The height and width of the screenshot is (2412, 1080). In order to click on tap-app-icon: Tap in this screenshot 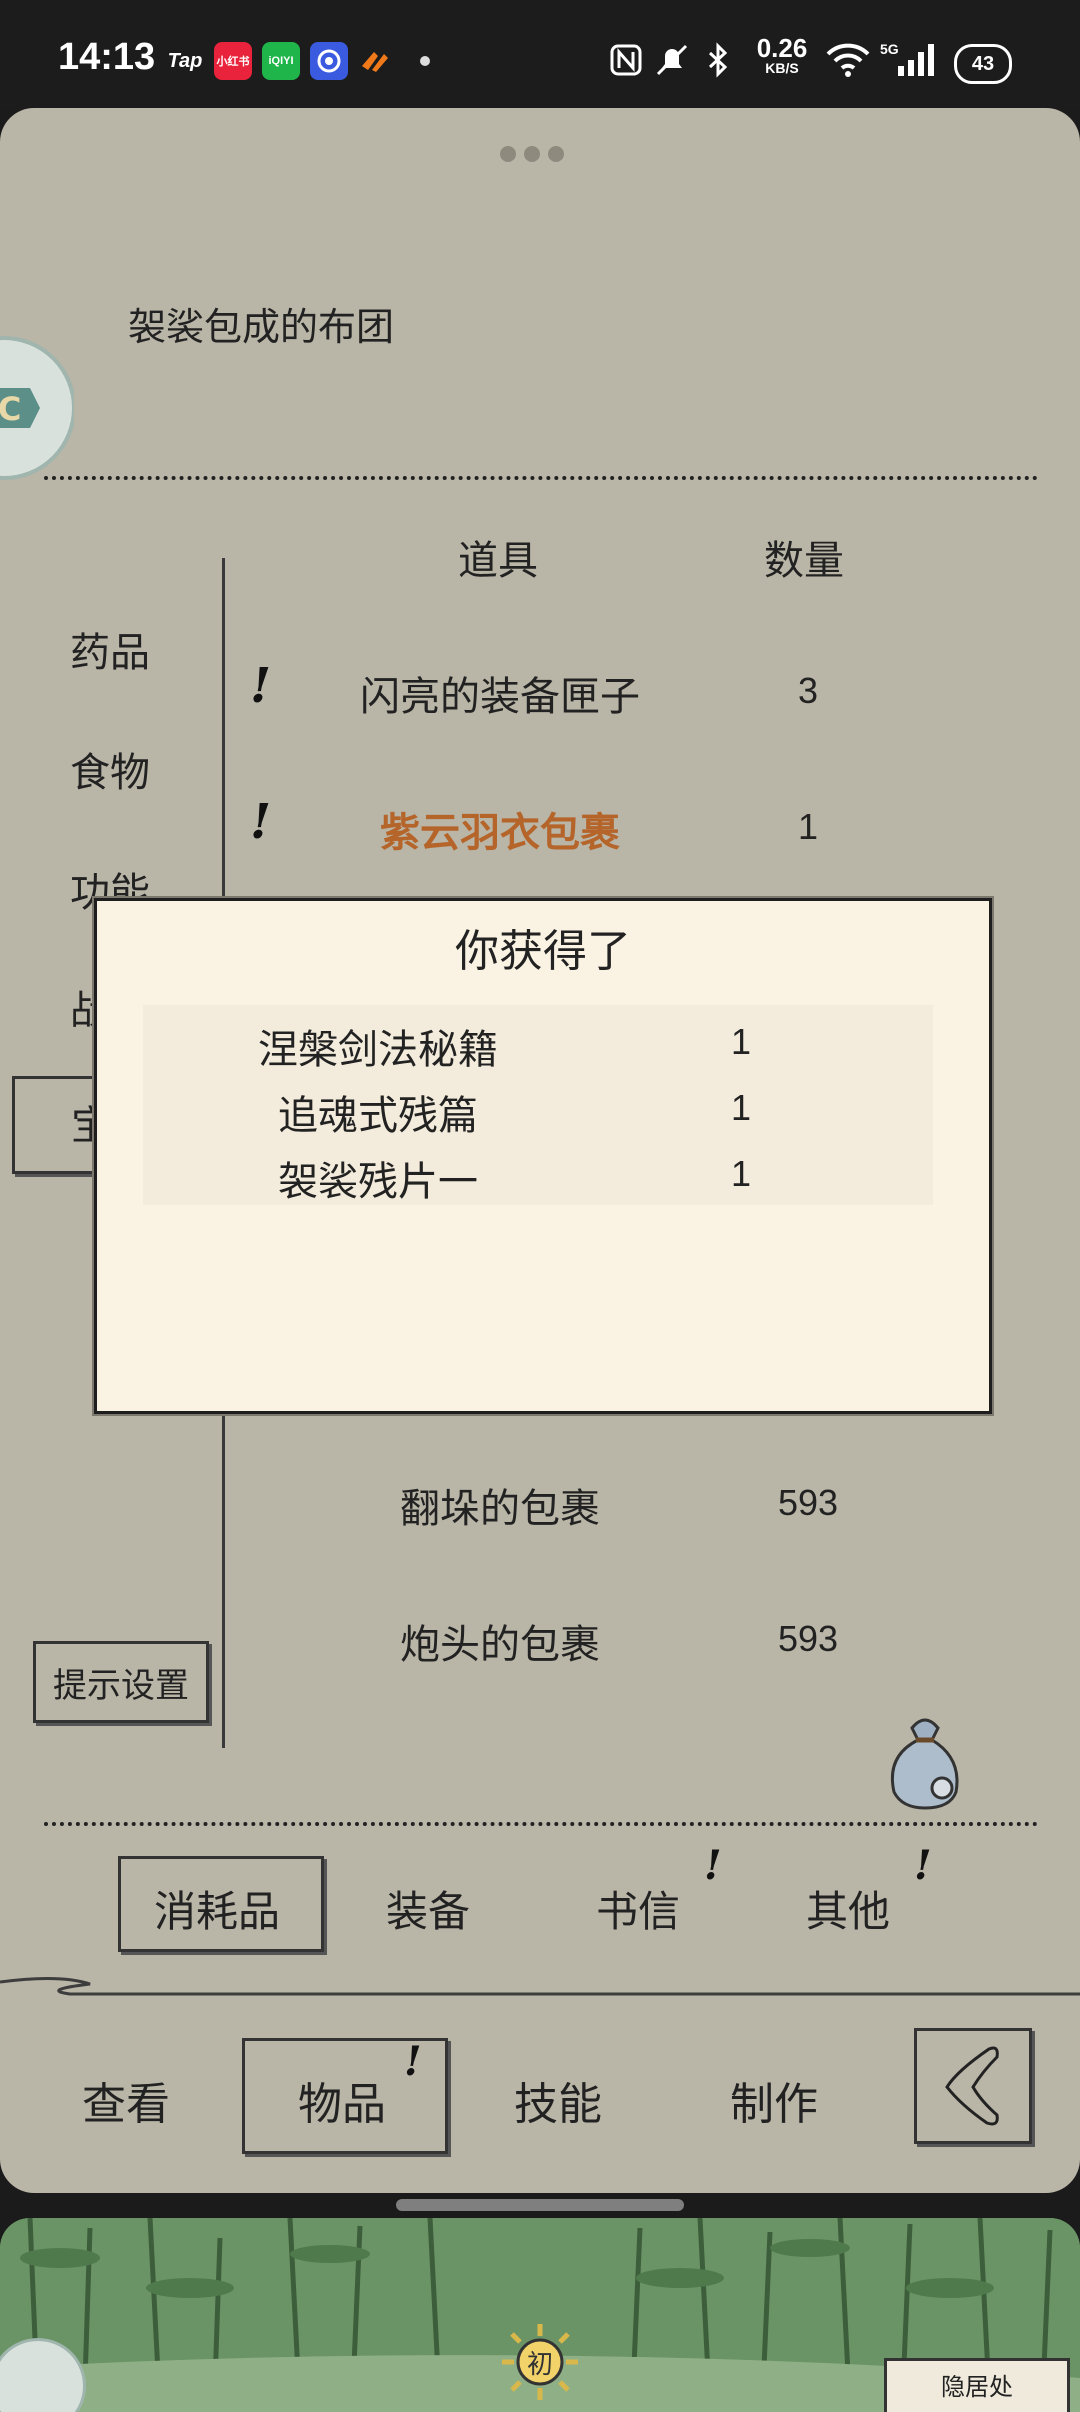, I will do `click(185, 60)`.